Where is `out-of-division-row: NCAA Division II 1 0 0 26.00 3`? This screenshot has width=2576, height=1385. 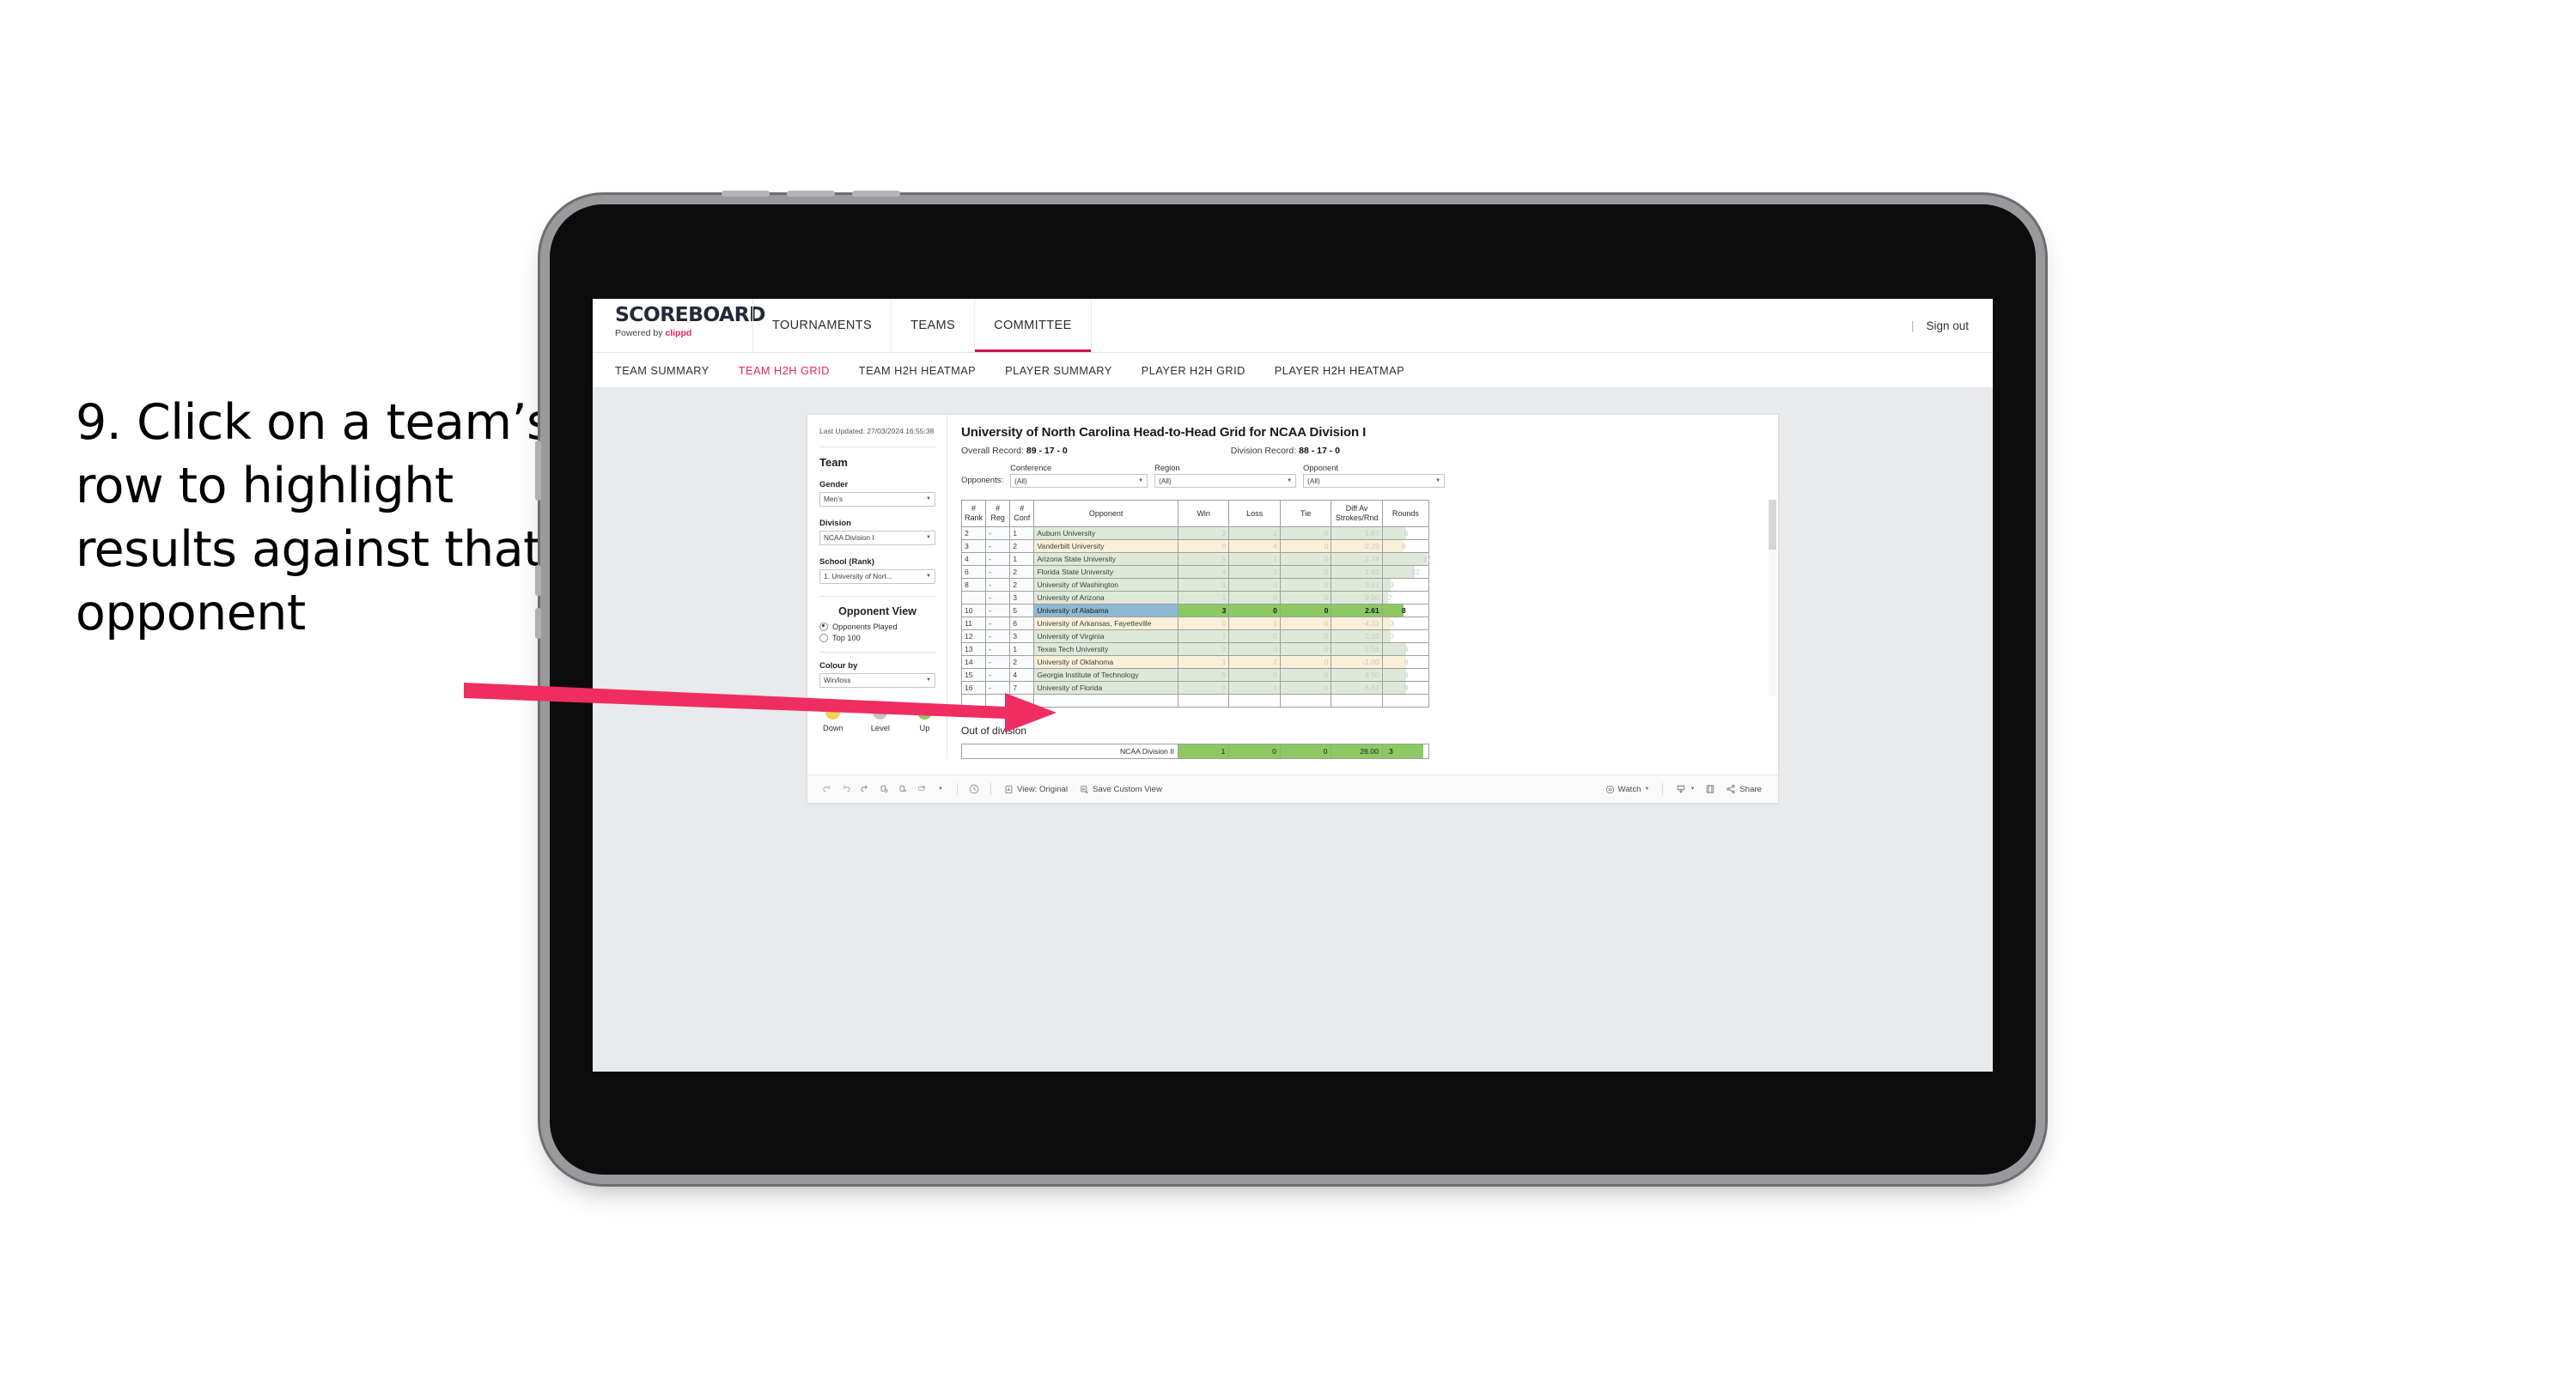 out-of-division-row: NCAA Division II 1 0 0 26.00 3 is located at coordinates (1195, 751).